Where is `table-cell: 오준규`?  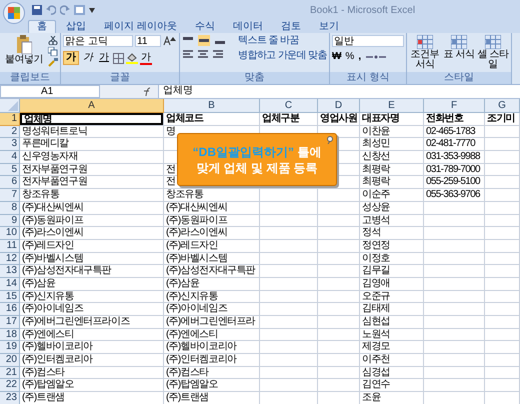
table-cell: 오준규 is located at coordinates (392, 297).